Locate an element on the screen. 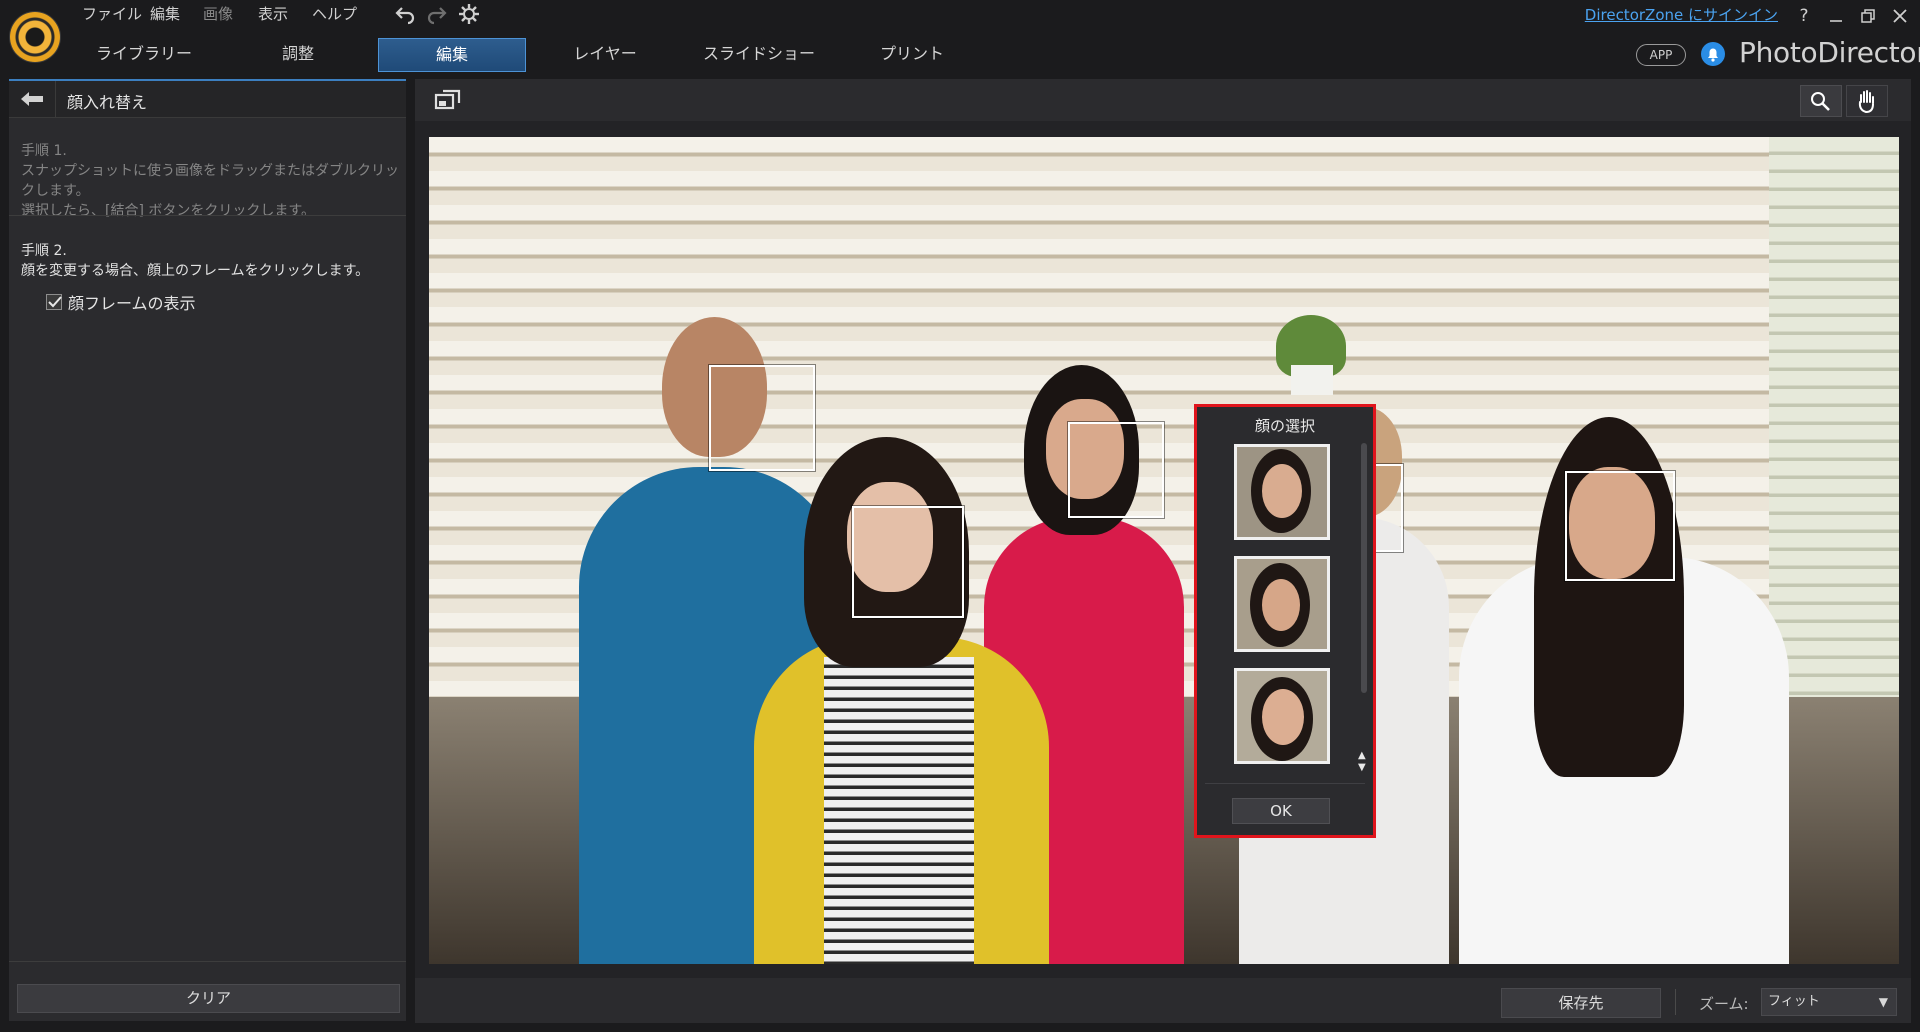 The width and height of the screenshot is (1920, 1032). show-face-frame-option: 顔フレームの表示 is located at coordinates (121, 302).